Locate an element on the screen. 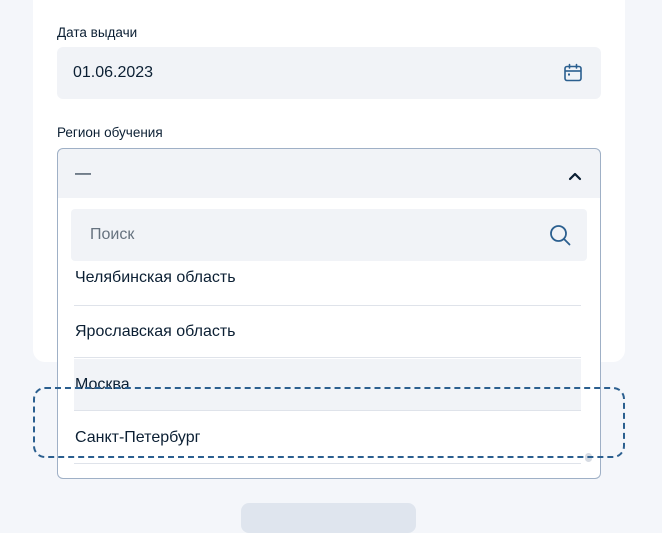 The width and height of the screenshot is (662, 533). list-item: Челябинская область is located at coordinates (327, 278).